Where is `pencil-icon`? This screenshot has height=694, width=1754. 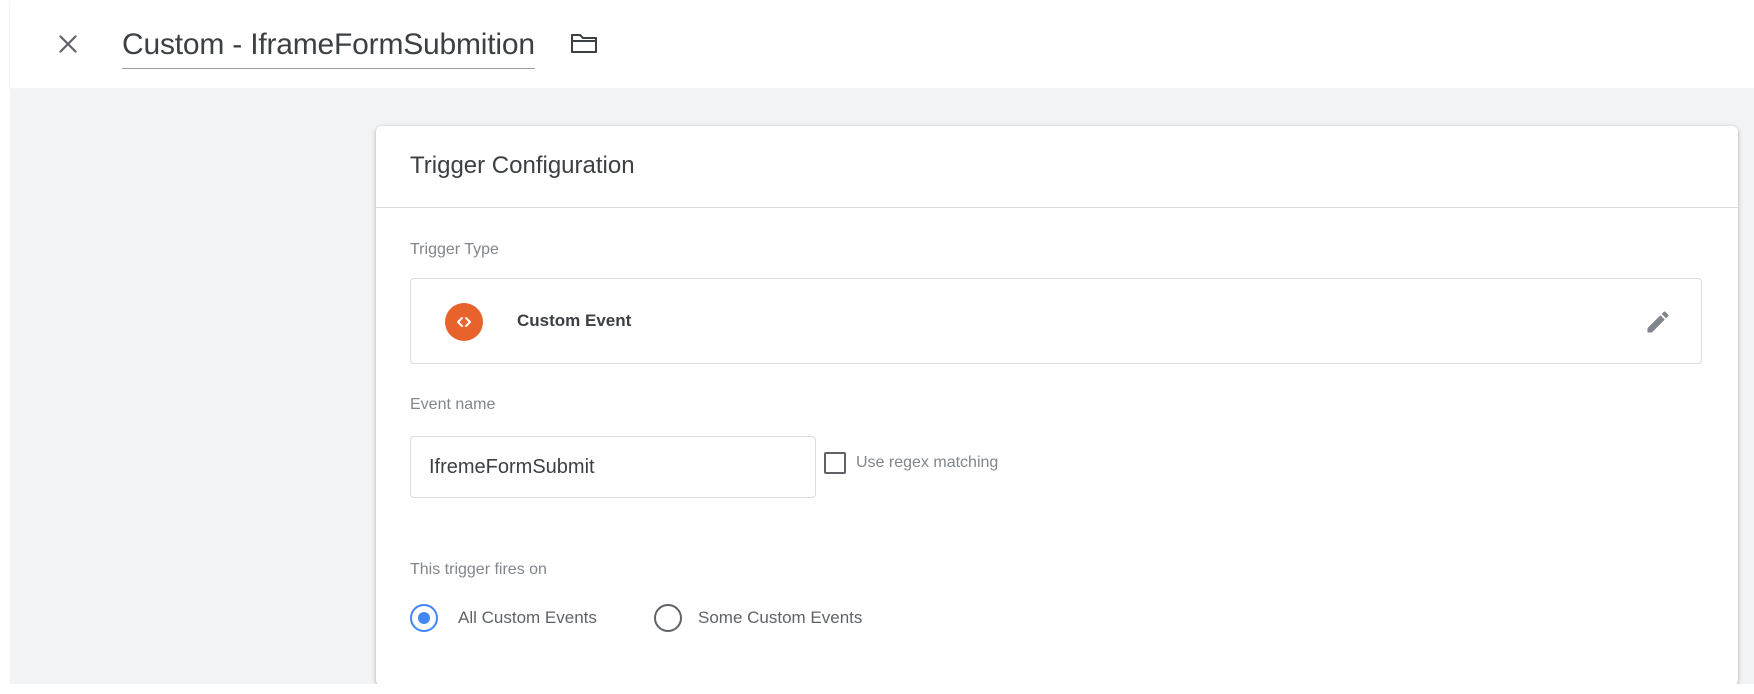 pencil-icon is located at coordinates (1658, 322).